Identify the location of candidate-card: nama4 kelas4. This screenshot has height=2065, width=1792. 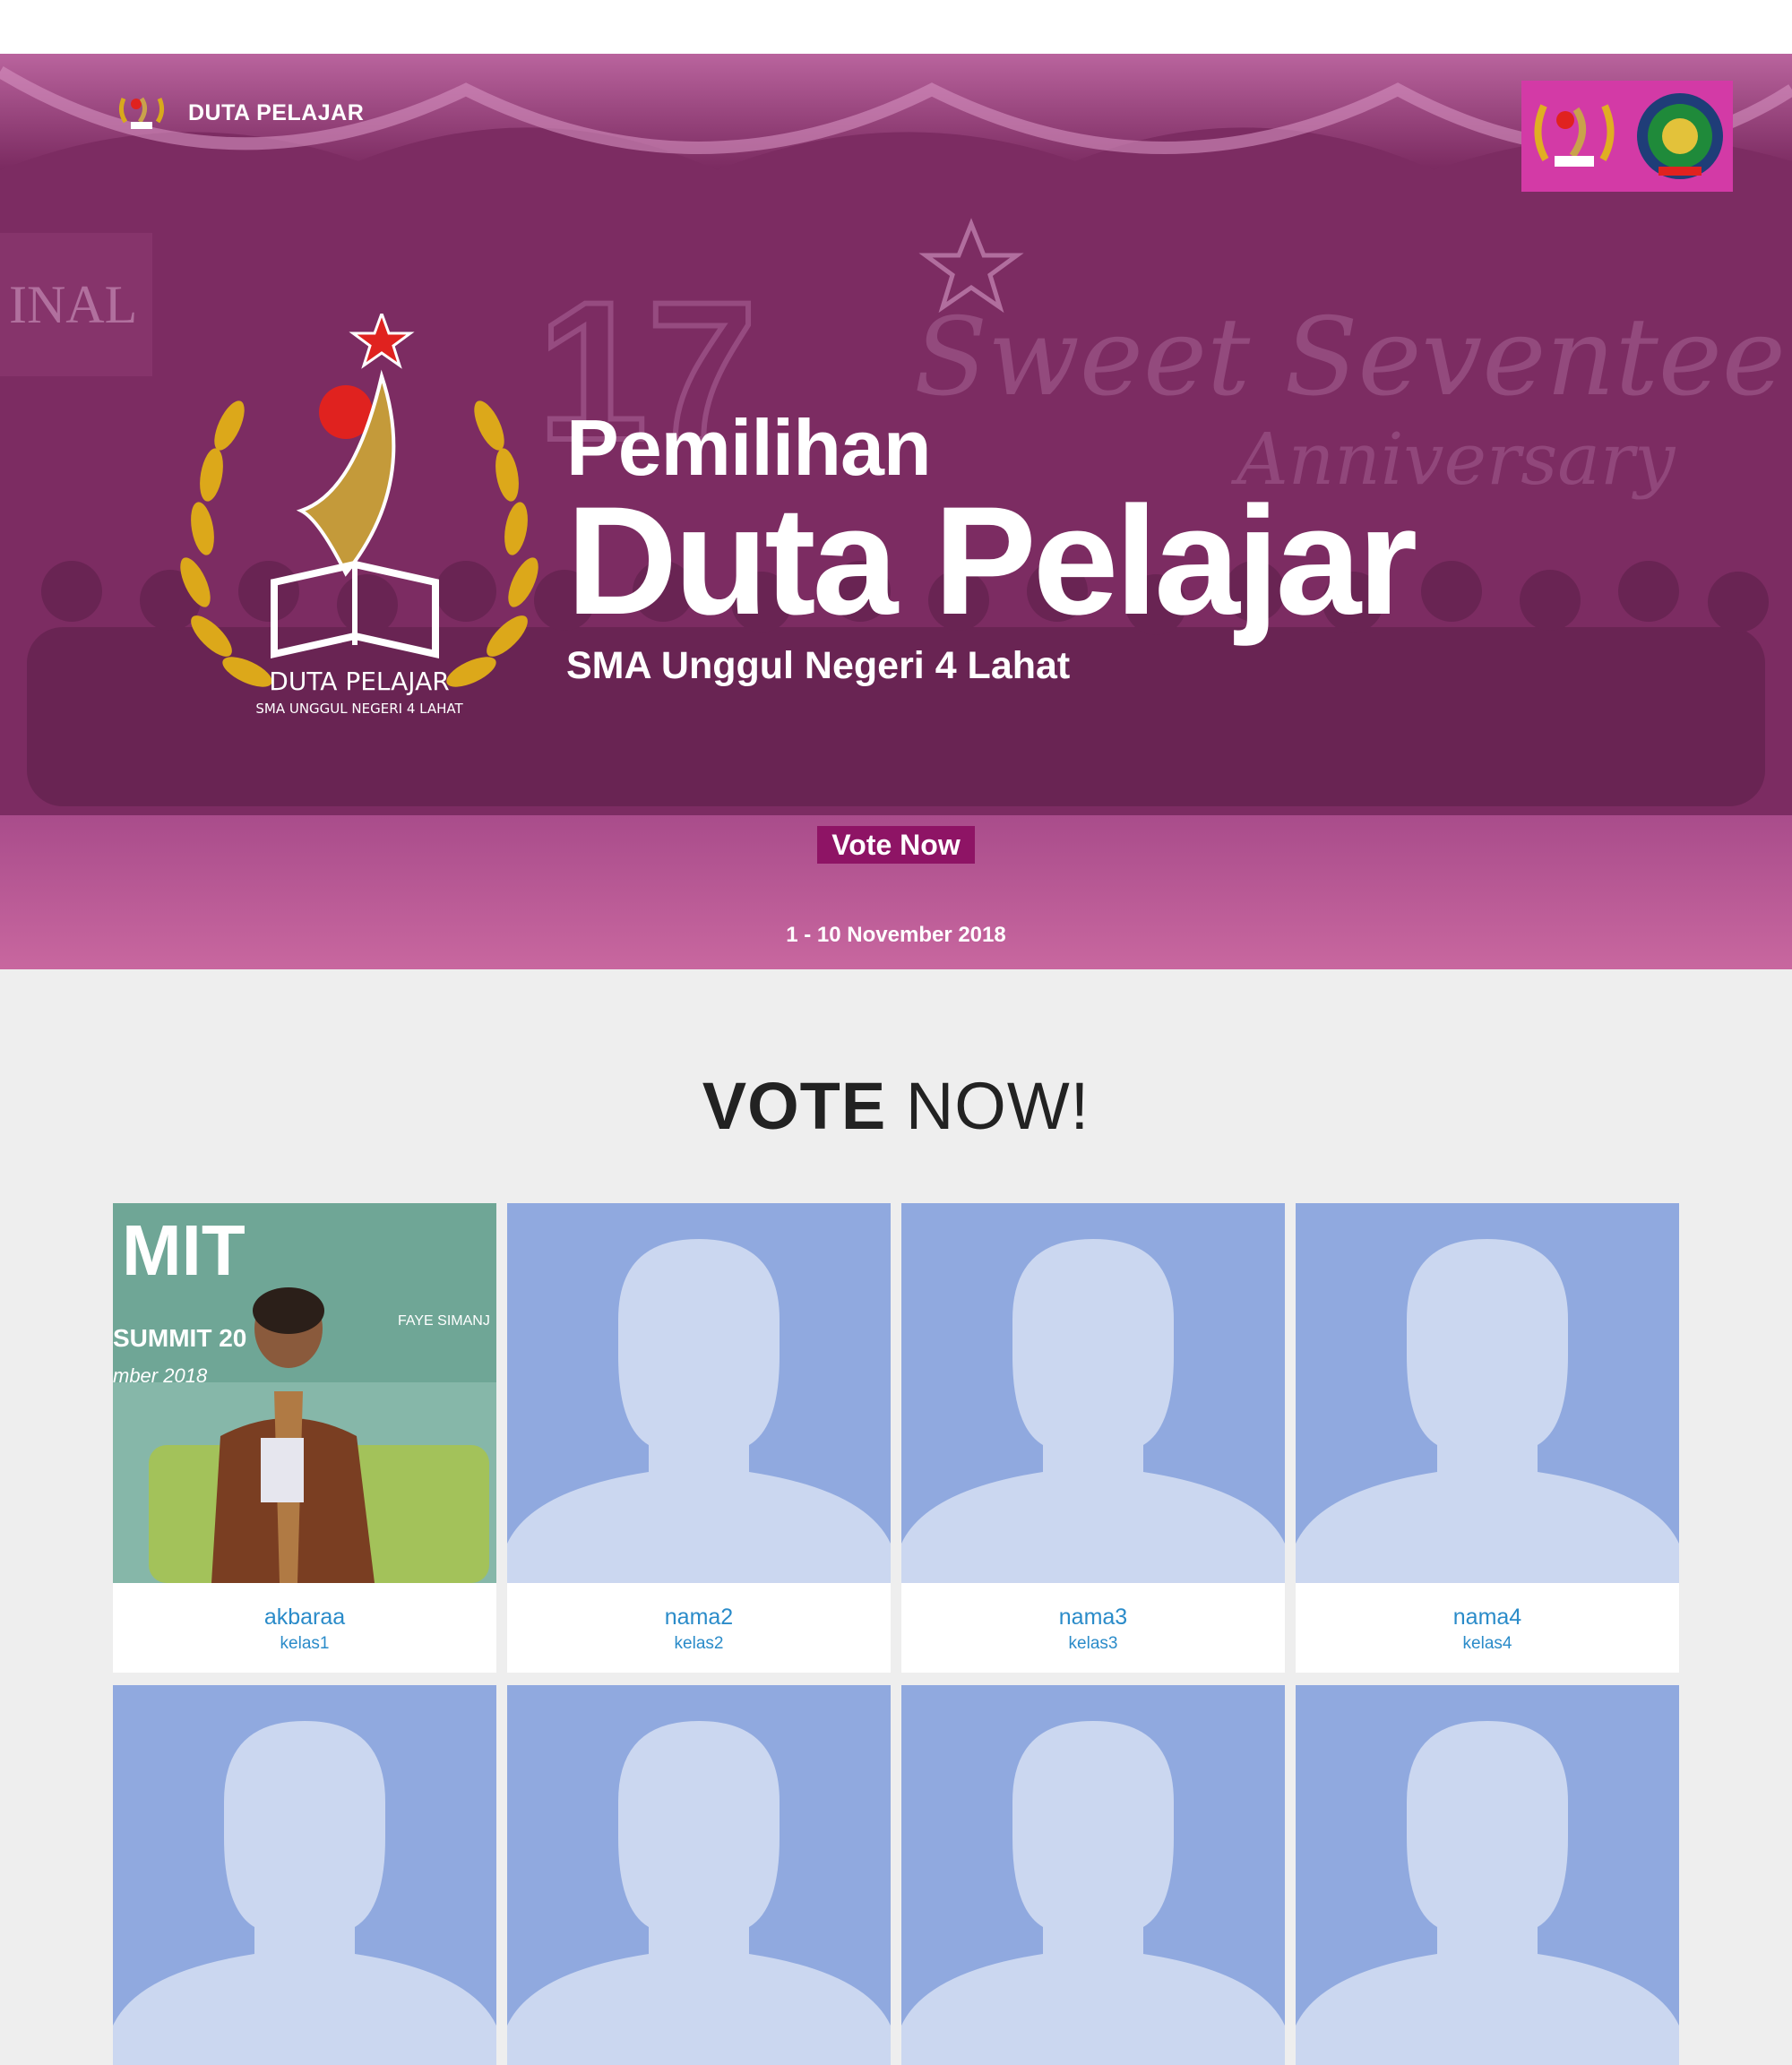
(1487, 1438).